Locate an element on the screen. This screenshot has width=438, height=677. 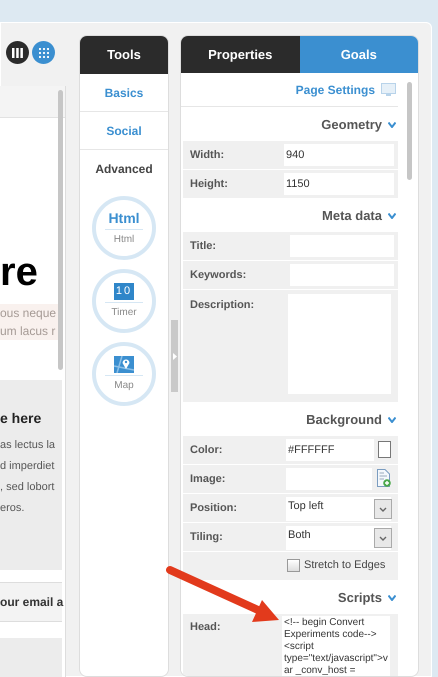
text-input-field: 1150 is located at coordinates (339, 184).